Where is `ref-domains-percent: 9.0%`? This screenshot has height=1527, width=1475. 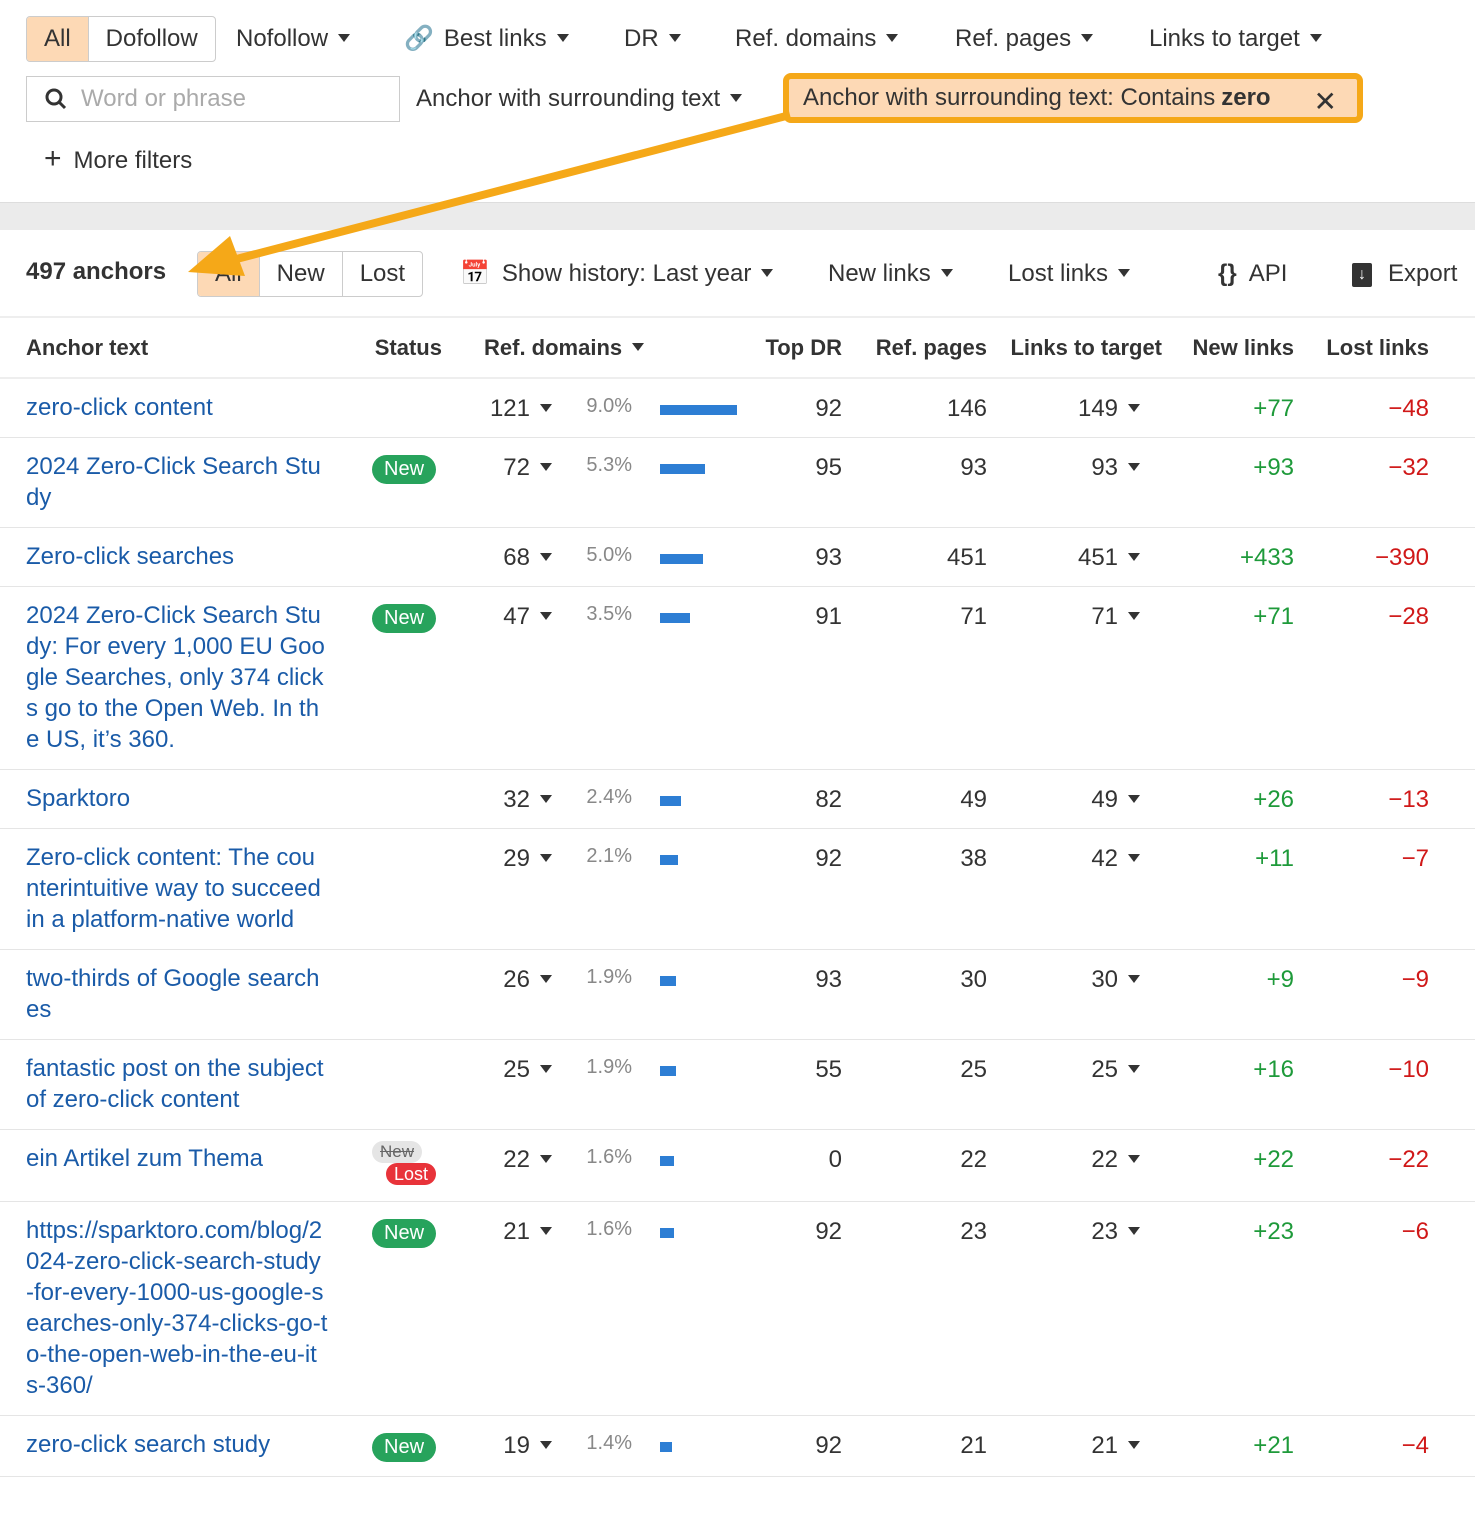
ref-domains-percent: 9.0% is located at coordinates (592, 408).